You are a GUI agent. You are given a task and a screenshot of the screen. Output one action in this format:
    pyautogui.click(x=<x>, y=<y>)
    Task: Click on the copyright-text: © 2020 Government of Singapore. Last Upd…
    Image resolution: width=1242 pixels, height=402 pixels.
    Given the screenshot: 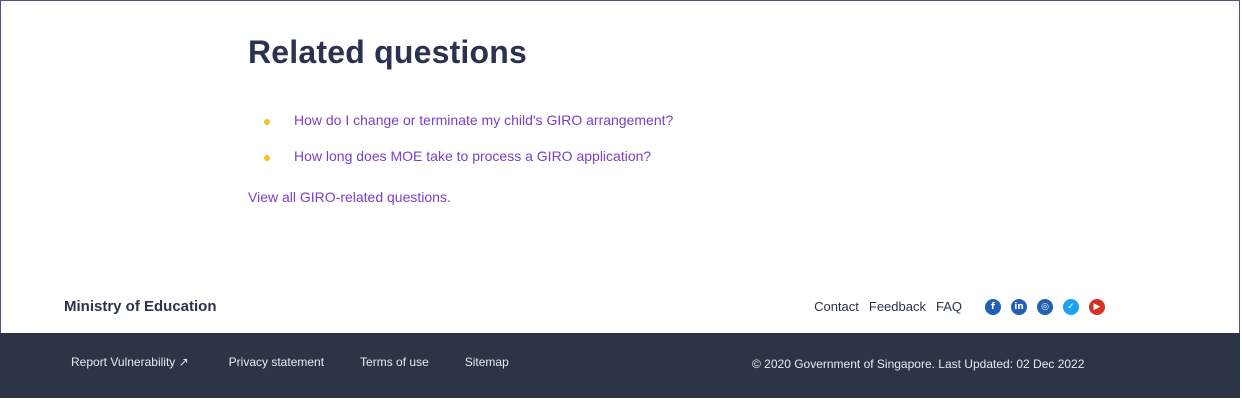 What is the action you would take?
    pyautogui.click(x=918, y=364)
    